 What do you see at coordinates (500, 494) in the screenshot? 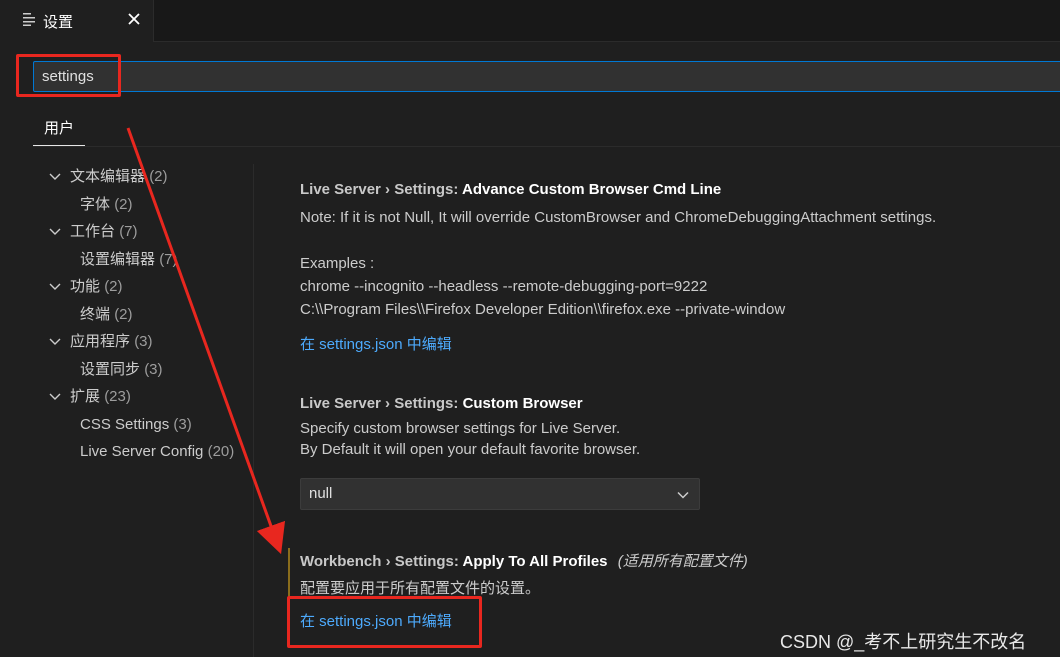
I see `custom-browser-select: null` at bounding box center [500, 494].